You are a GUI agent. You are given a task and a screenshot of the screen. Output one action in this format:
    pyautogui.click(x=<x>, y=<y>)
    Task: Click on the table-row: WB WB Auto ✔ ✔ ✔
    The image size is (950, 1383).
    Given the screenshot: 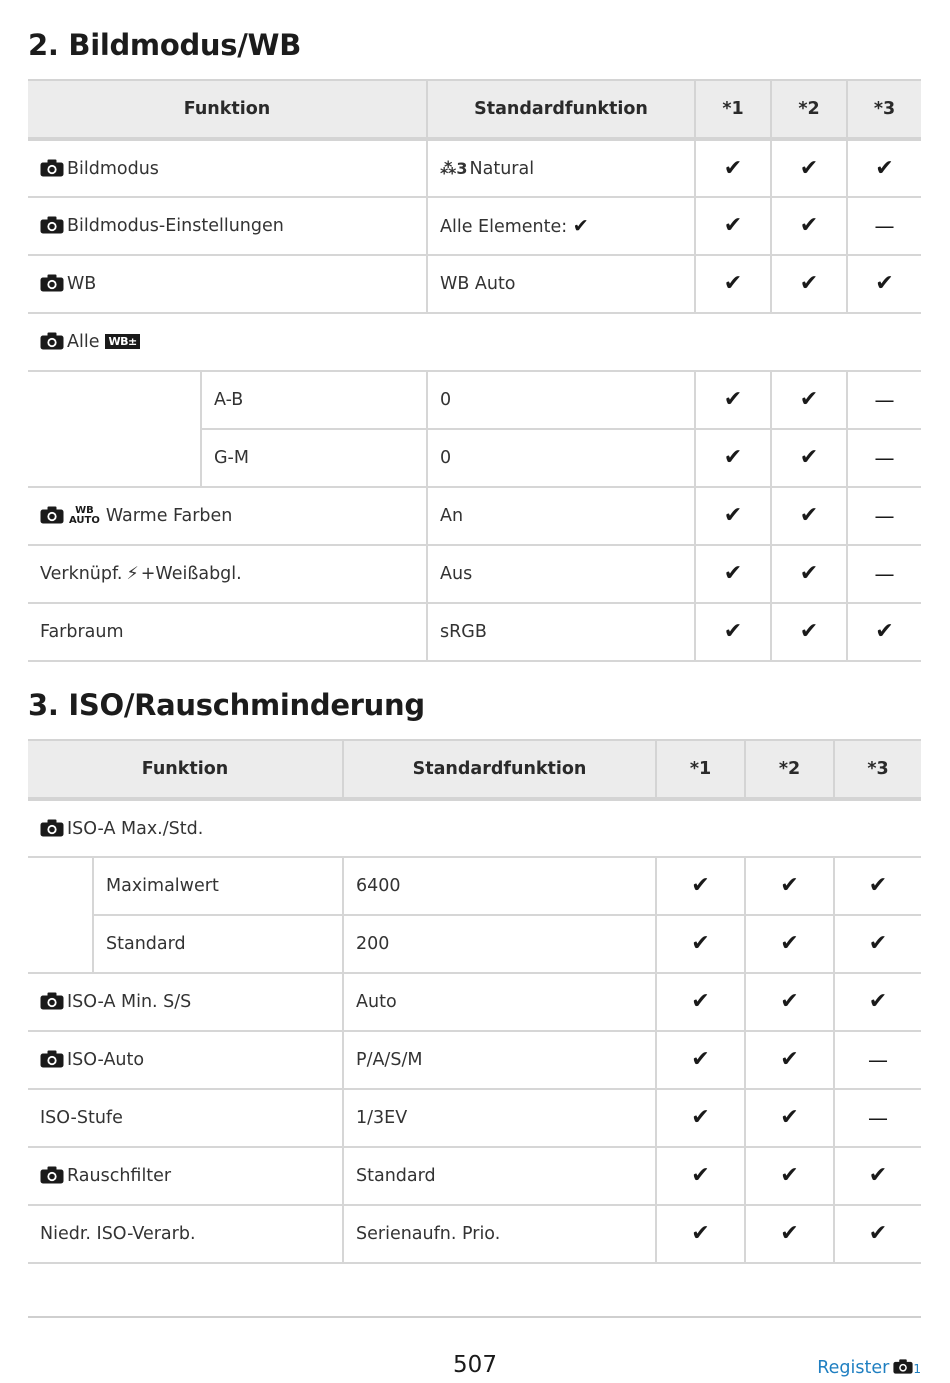 What is the action you would take?
    pyautogui.click(x=475, y=284)
    